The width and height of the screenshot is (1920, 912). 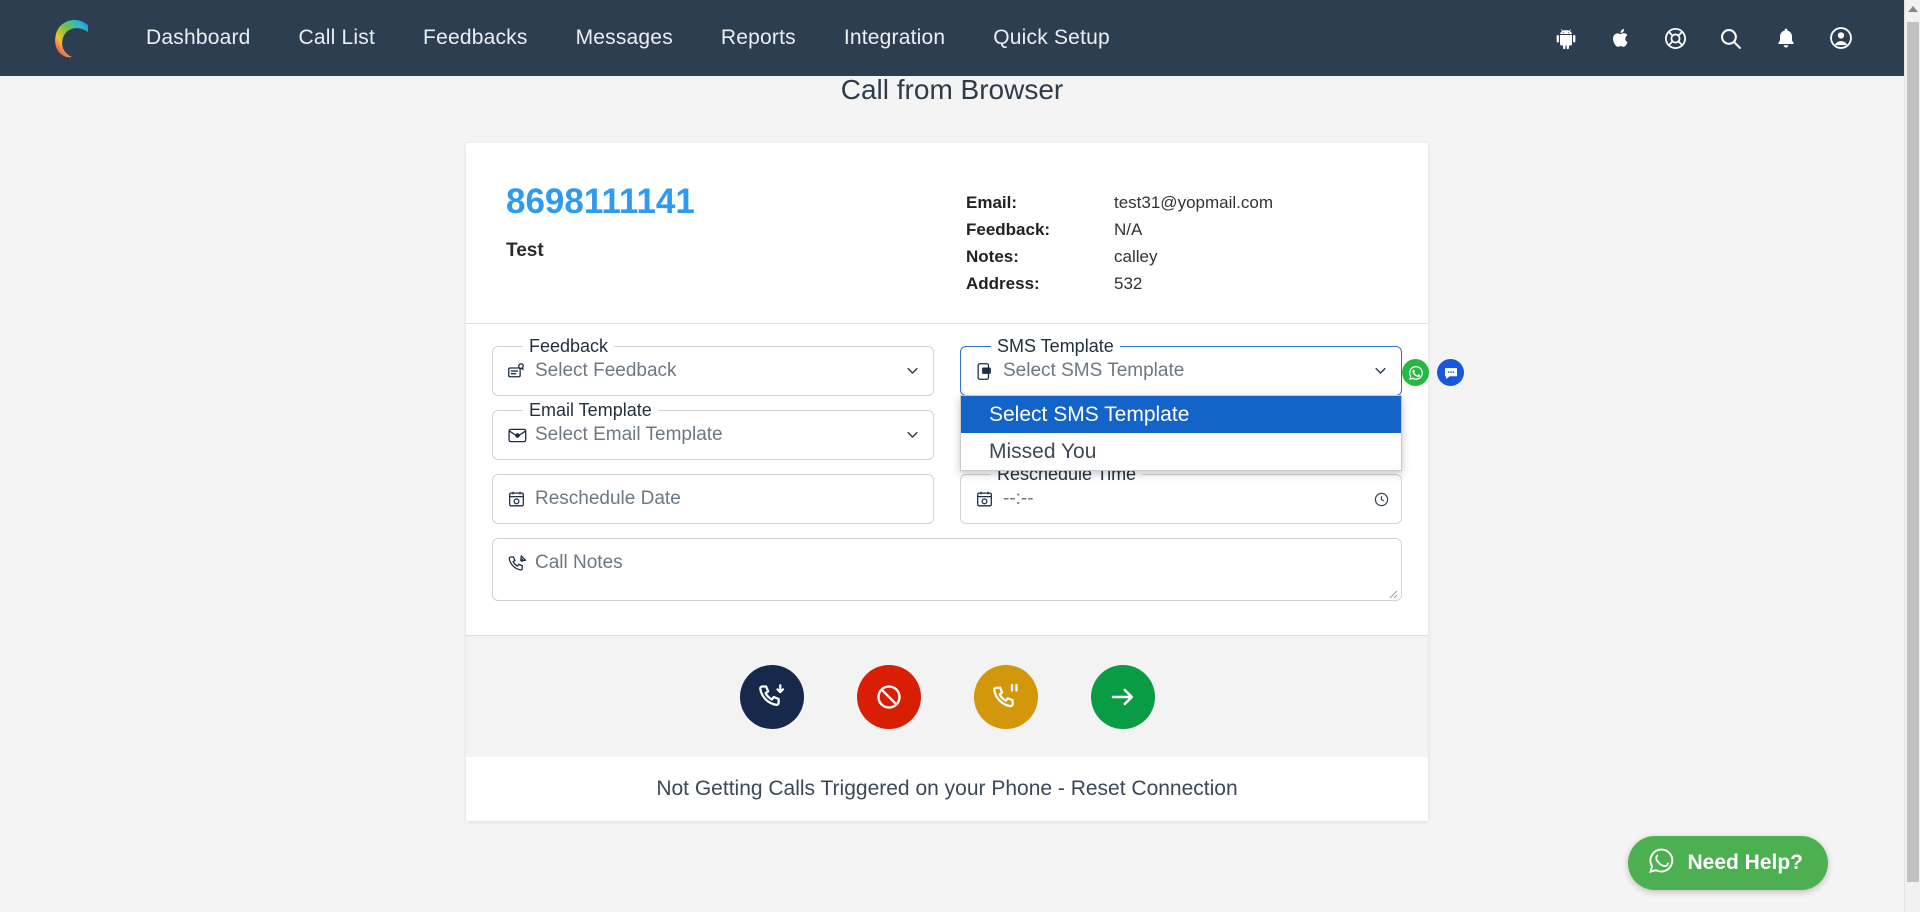 I want to click on resize-handle-icon, so click(x=1392, y=592).